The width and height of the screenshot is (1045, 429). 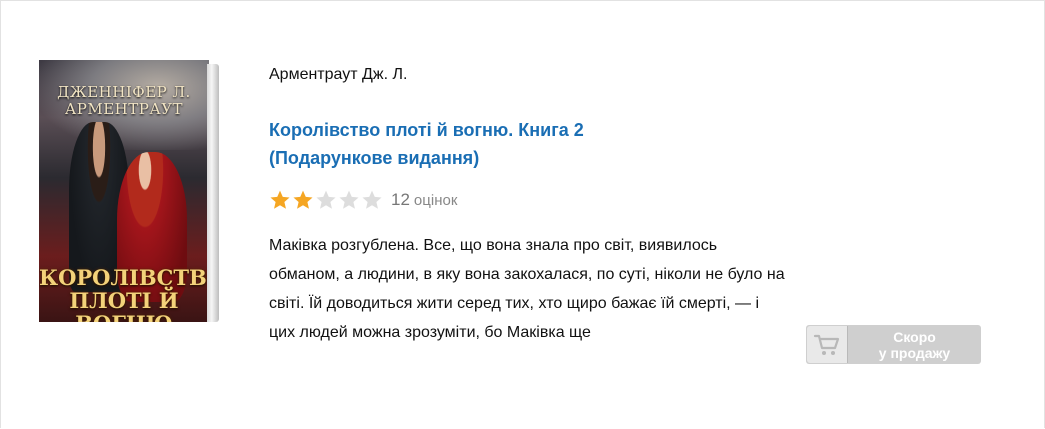 I want to click on coming-soon-button: Скоро у продажу, so click(x=893, y=344).